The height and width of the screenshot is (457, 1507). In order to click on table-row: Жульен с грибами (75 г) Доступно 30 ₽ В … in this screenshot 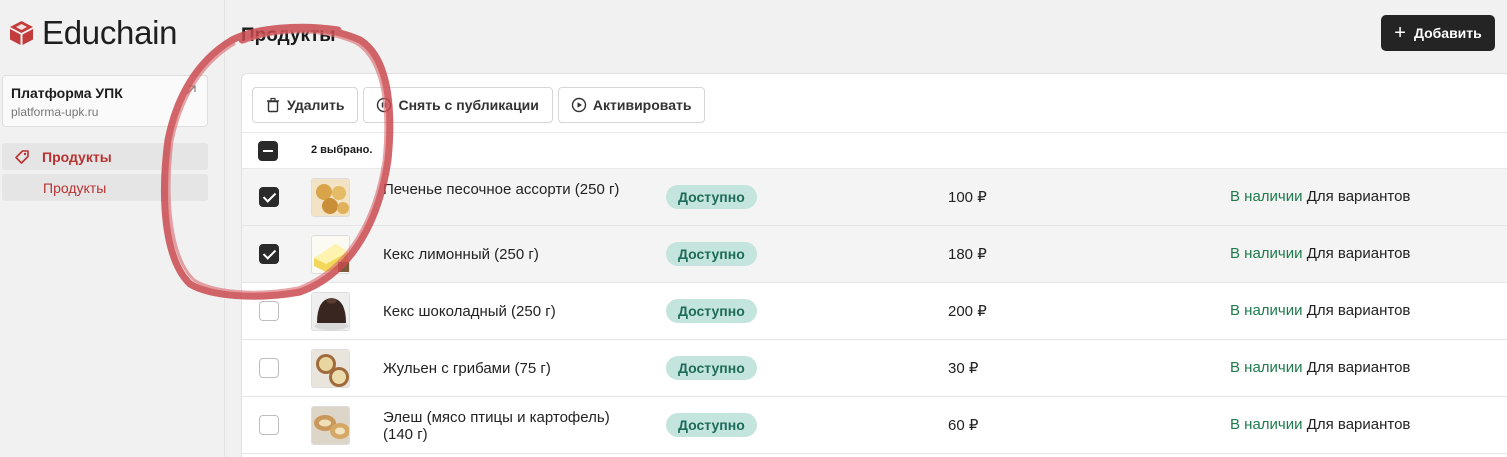, I will do `click(874, 368)`.